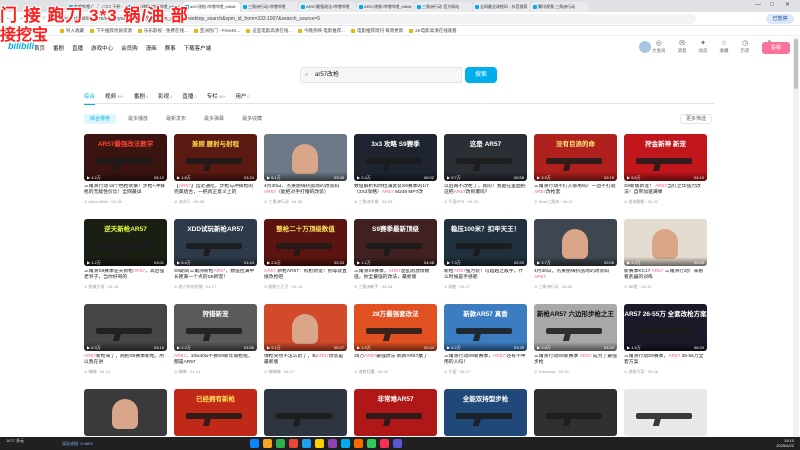  What do you see at coordinates (269, 7) in the screenshot?
I see `browser-tab: 三角洲行动-哔哩哔哩` at bounding box center [269, 7].